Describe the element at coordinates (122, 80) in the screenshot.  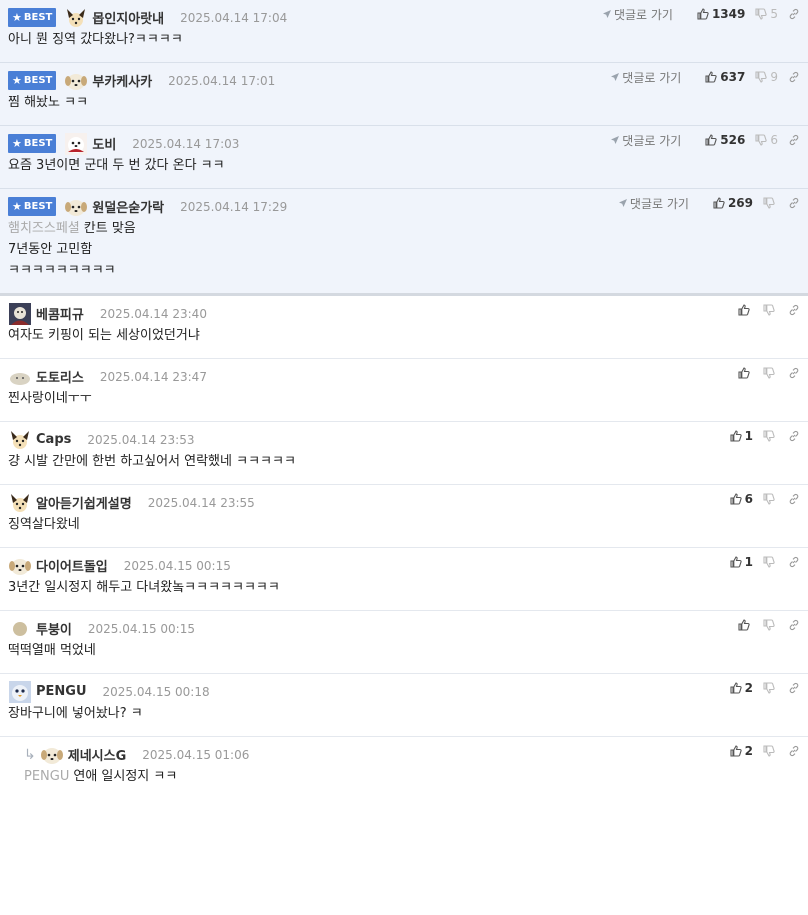
I see `nickname: 부카케사카` at that location.